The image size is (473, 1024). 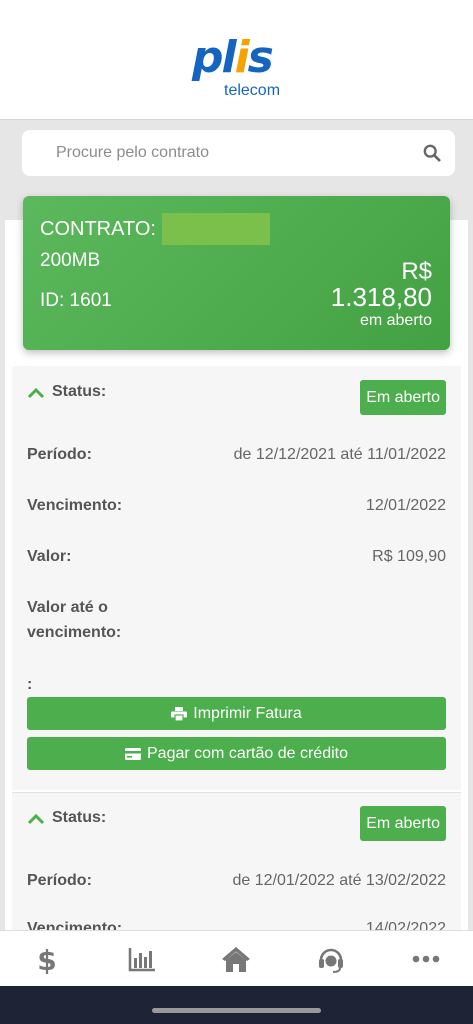 I want to click on value-label: Valor:, so click(x=49, y=556).